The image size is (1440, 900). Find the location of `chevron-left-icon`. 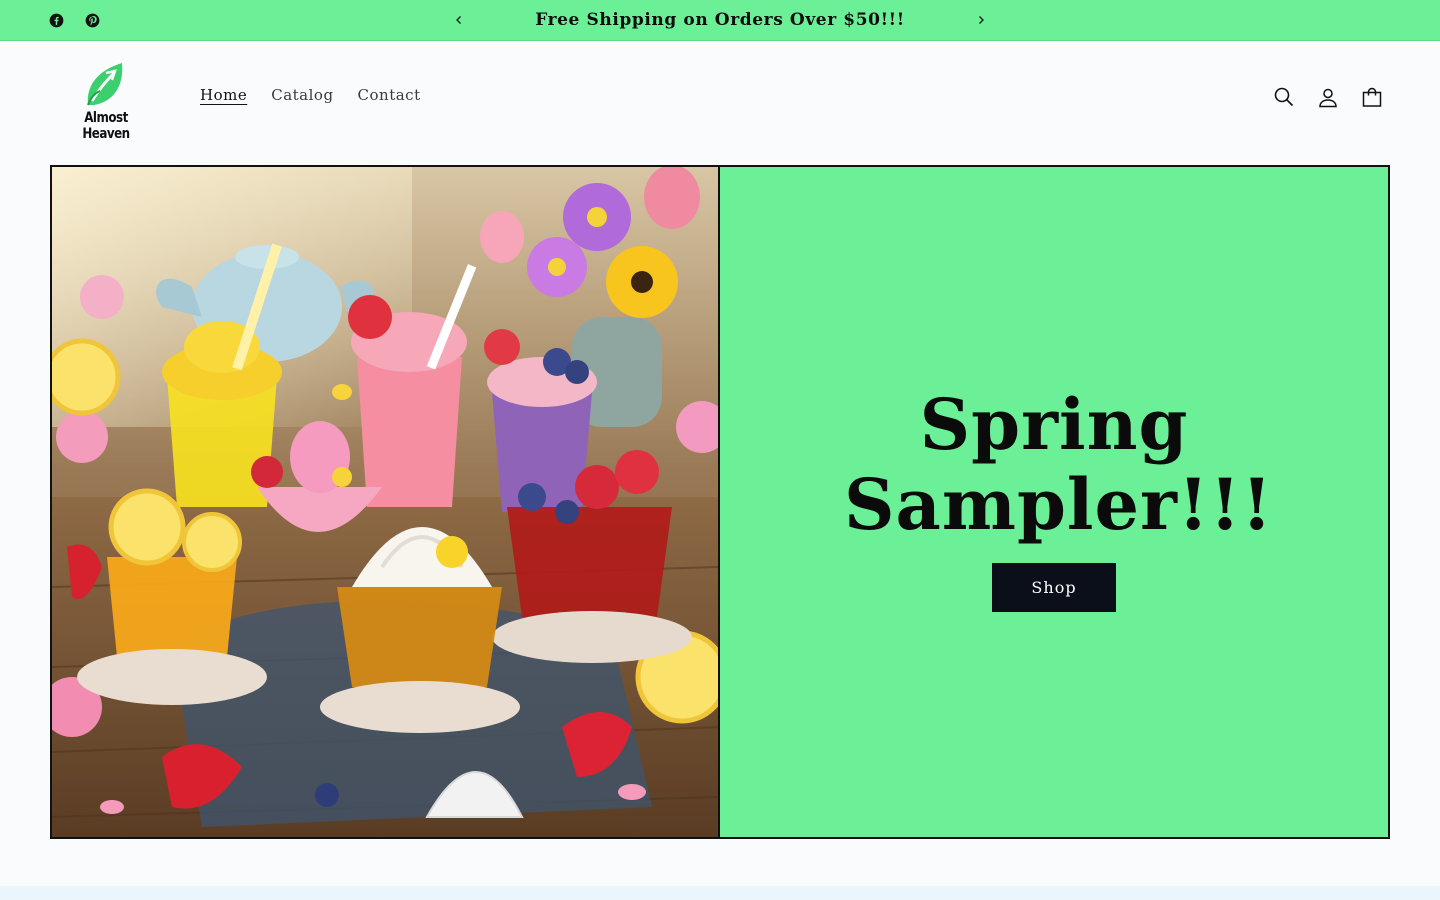

chevron-left-icon is located at coordinates (459, 20).